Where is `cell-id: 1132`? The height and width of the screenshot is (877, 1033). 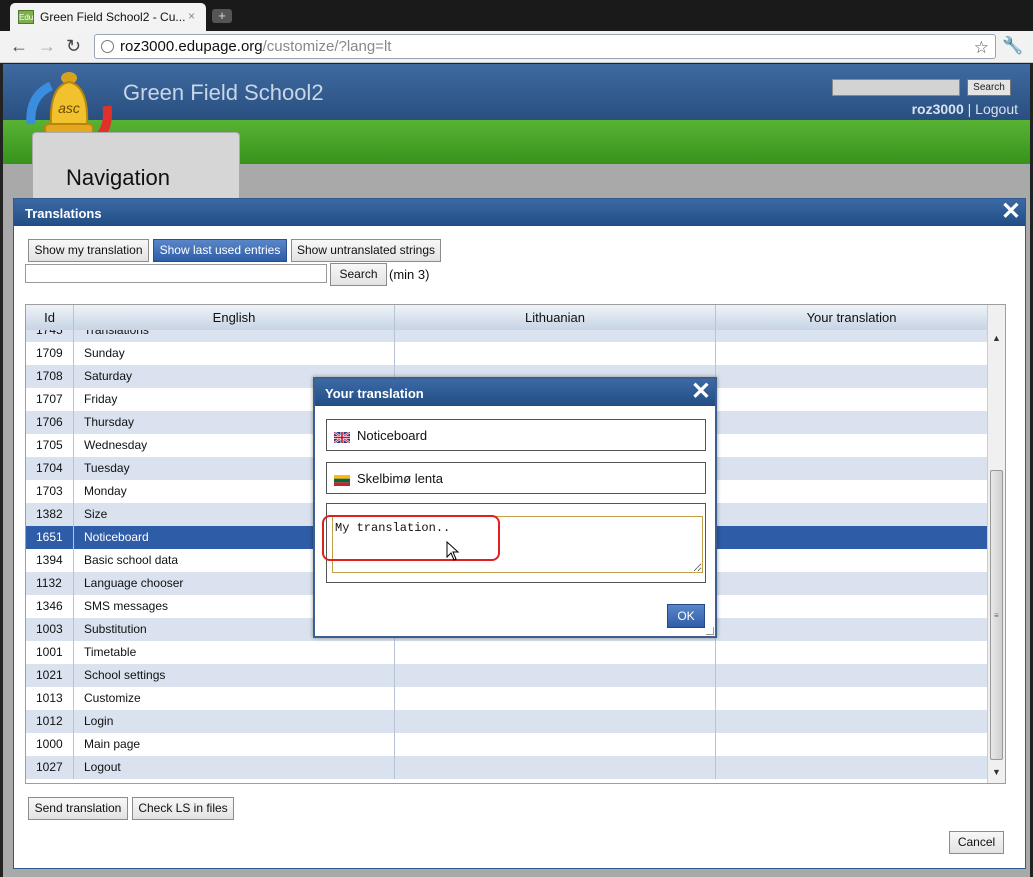 cell-id: 1132 is located at coordinates (50, 583).